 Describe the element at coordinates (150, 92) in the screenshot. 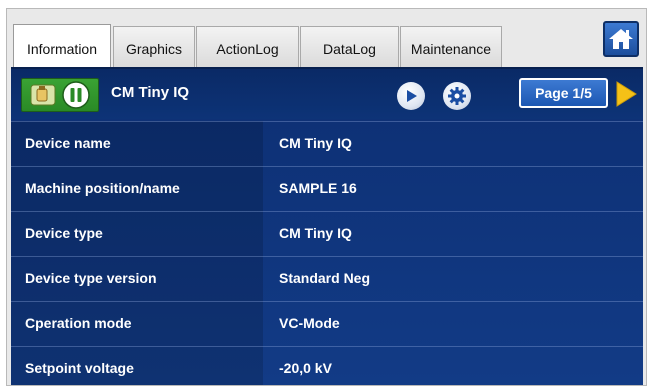

I see `device-title: CM Tiny IQ` at that location.